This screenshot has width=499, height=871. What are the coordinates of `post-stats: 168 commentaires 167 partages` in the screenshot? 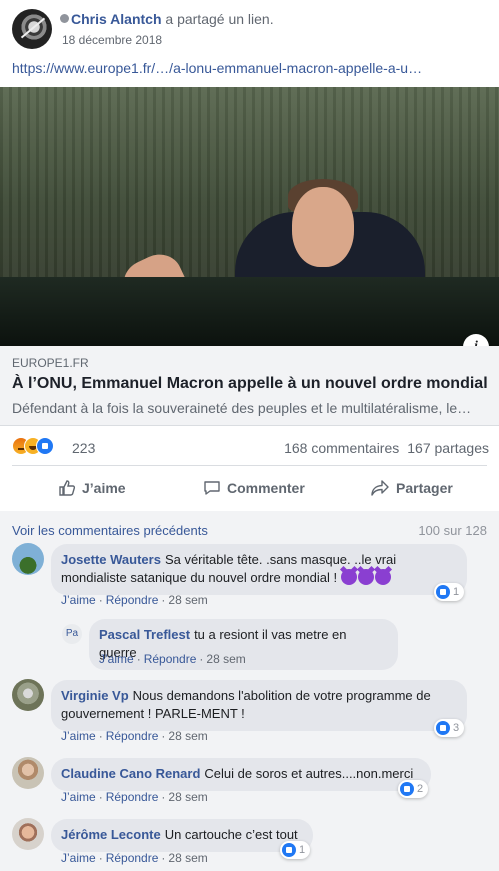 It's located at (386, 448).